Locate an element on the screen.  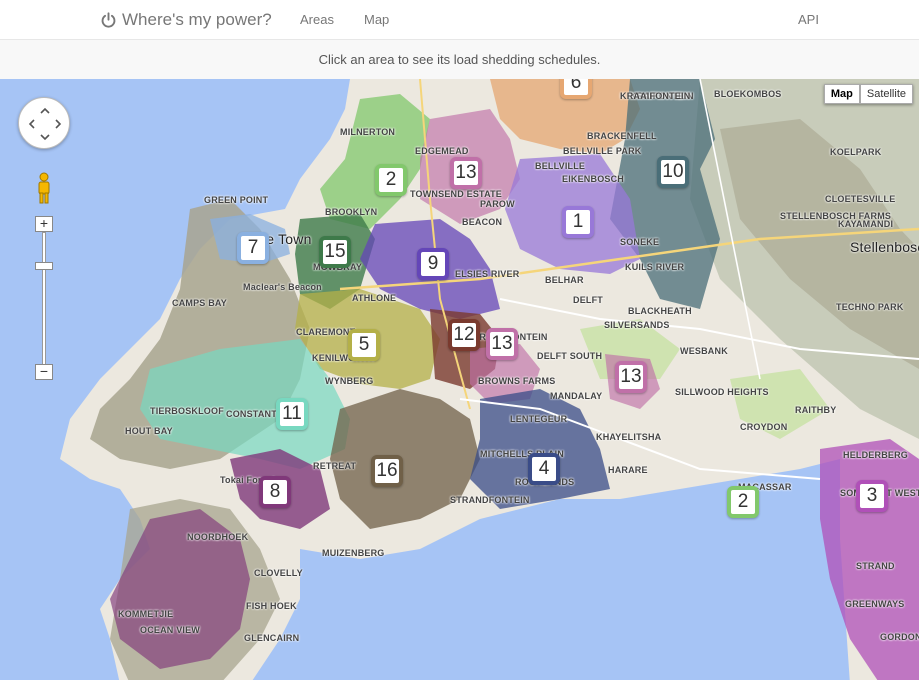
place-label: CLOVELLY is located at coordinates (278, 573).